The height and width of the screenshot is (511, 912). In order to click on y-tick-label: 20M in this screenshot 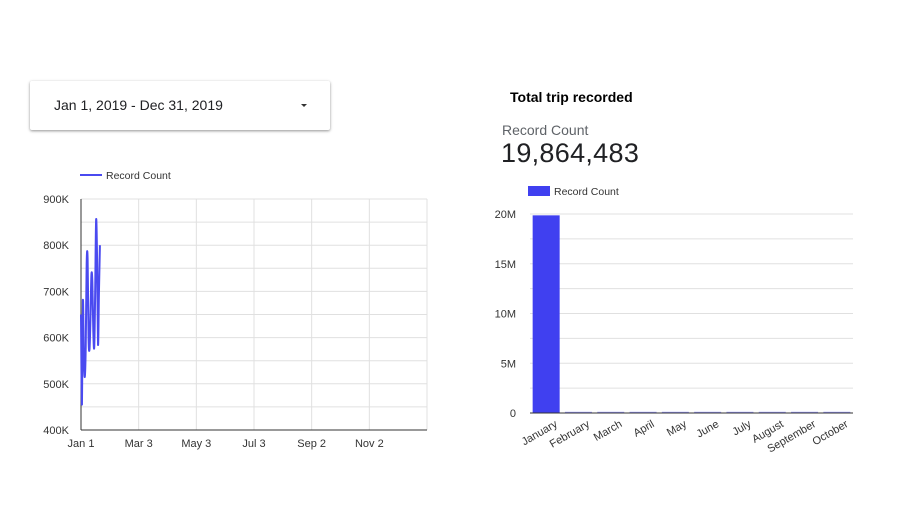, I will do `click(505, 215)`.